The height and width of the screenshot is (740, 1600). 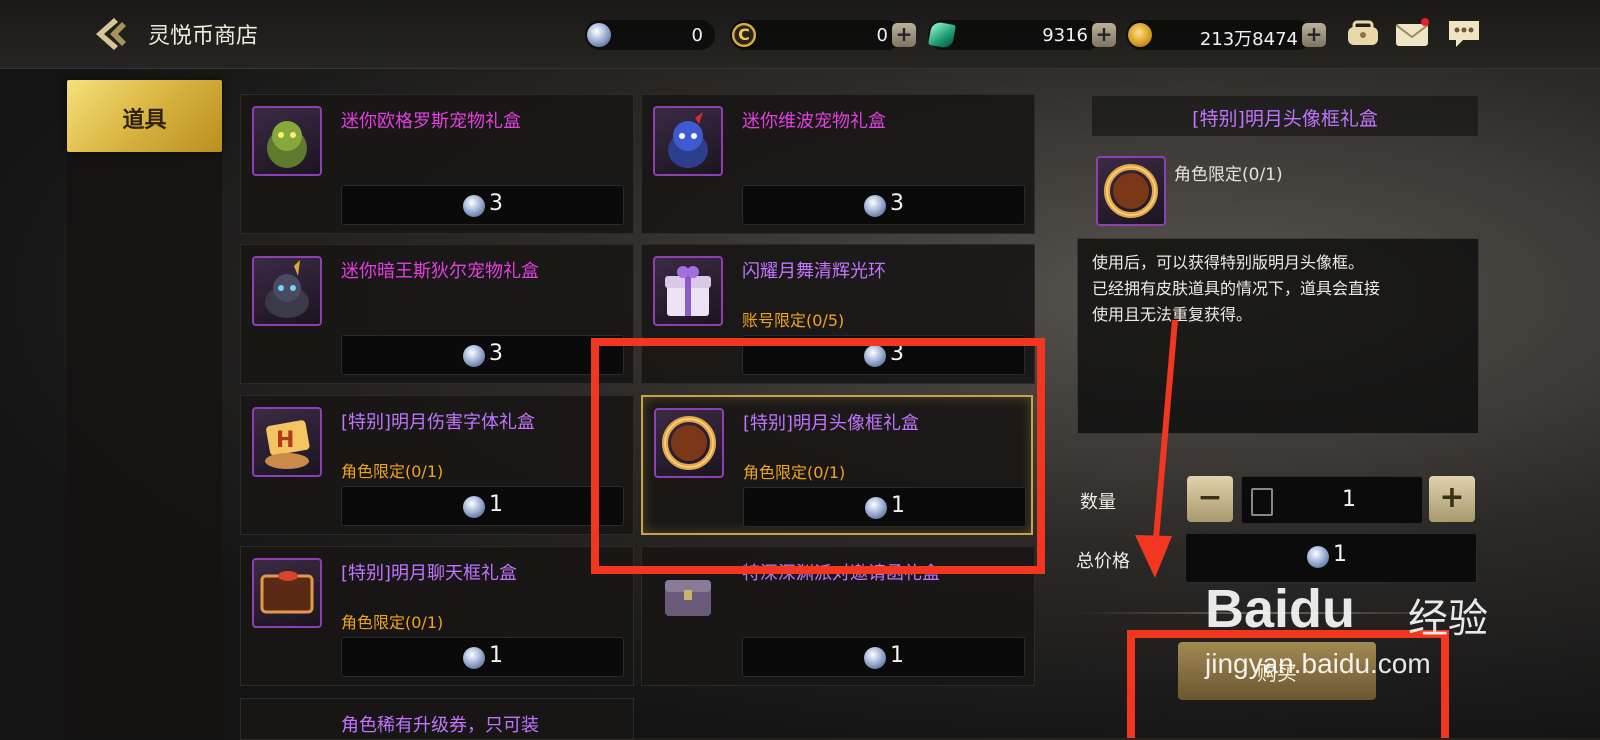 What do you see at coordinates (1363, 33) in the screenshot?
I see `wallet-icon` at bounding box center [1363, 33].